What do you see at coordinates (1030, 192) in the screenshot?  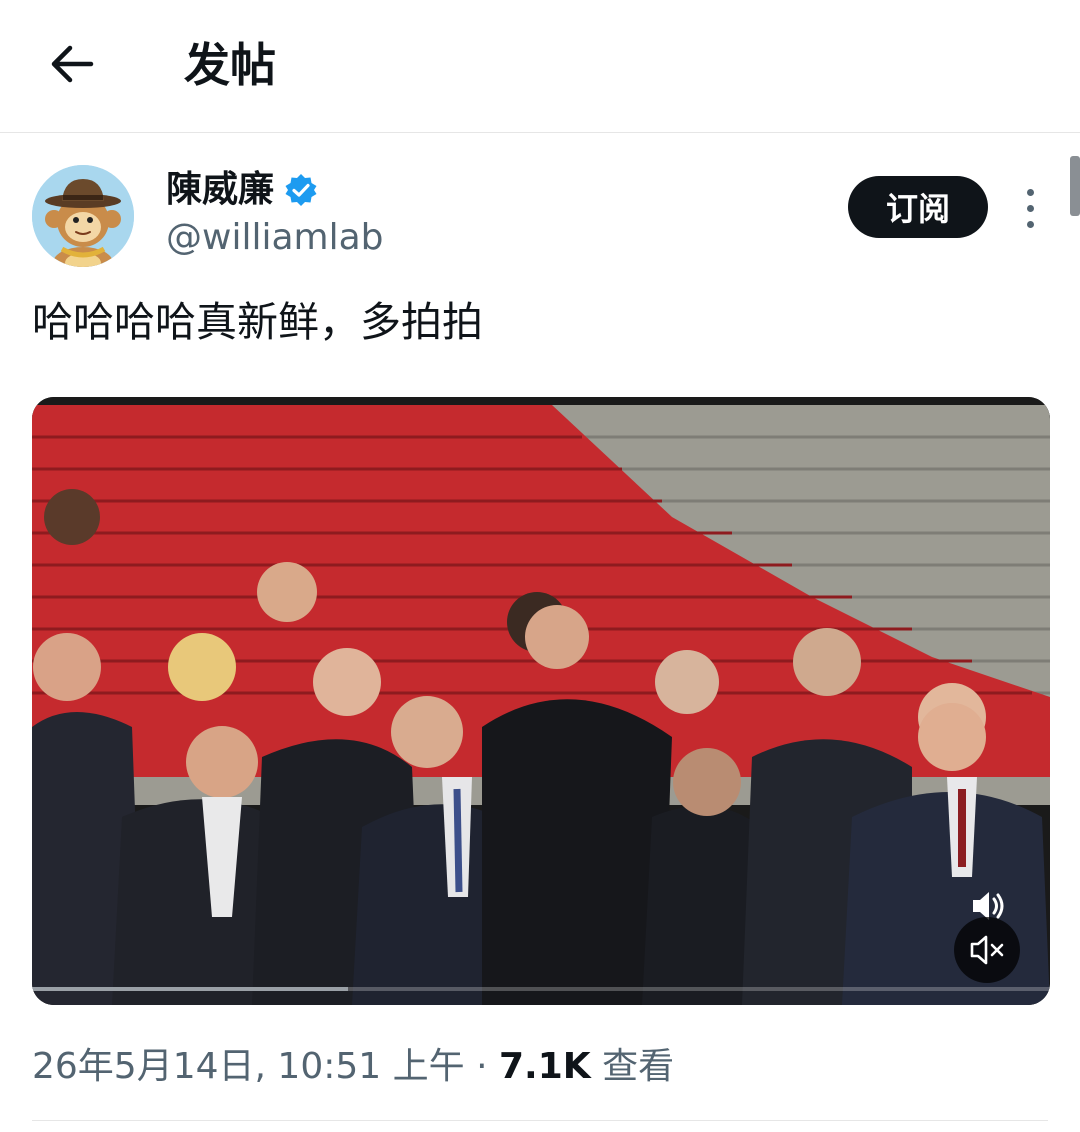 I see `more-vertical-icon` at bounding box center [1030, 192].